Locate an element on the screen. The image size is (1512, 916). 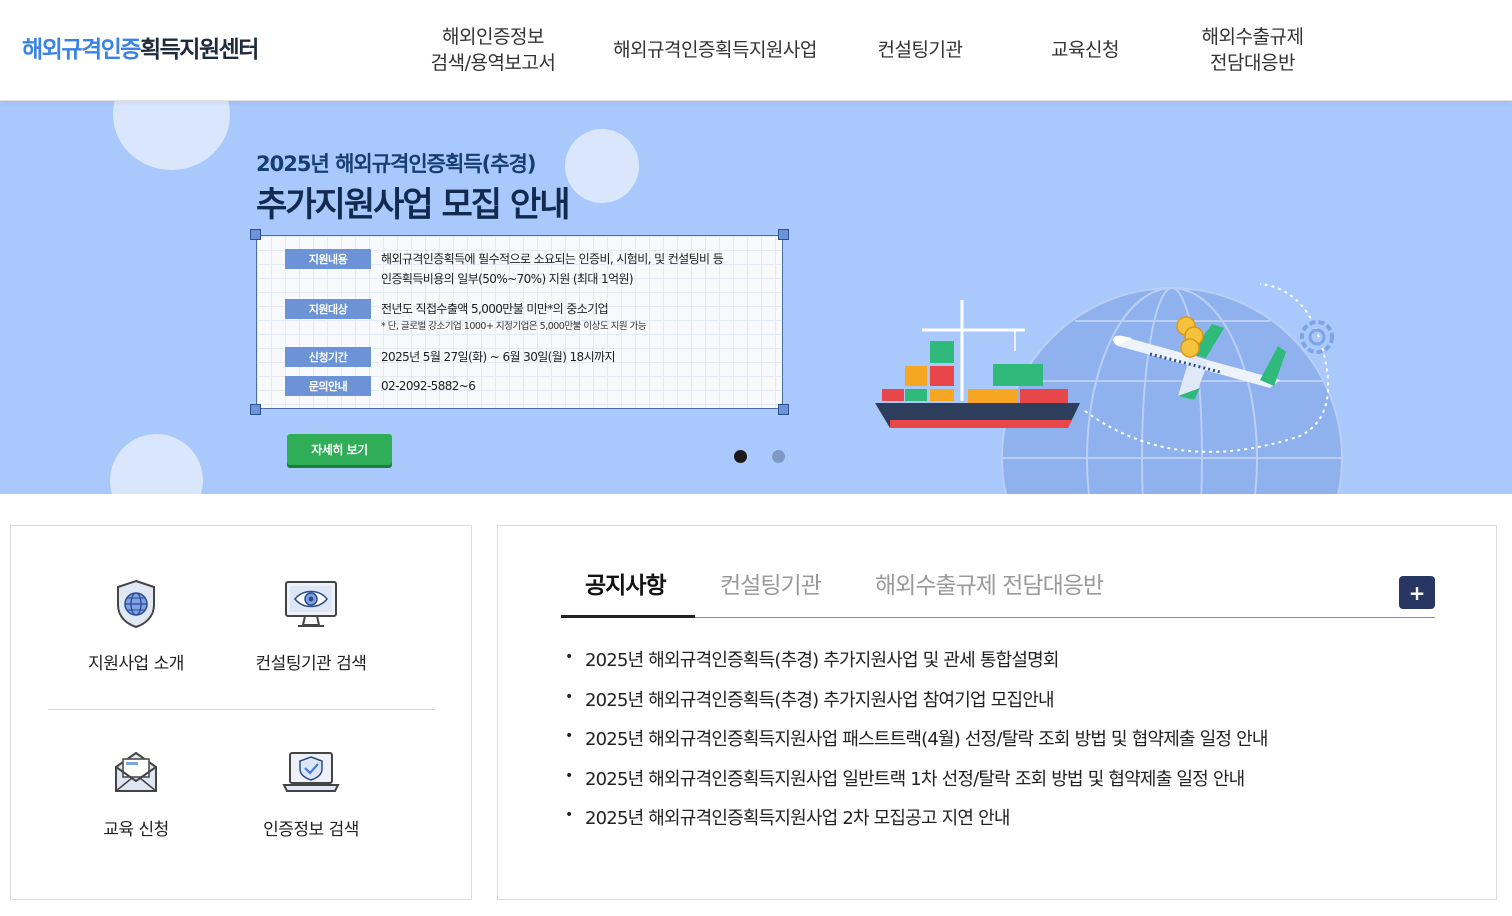
quick-consulting-search: 컨설팅기관 검색 is located at coordinates (311, 626).